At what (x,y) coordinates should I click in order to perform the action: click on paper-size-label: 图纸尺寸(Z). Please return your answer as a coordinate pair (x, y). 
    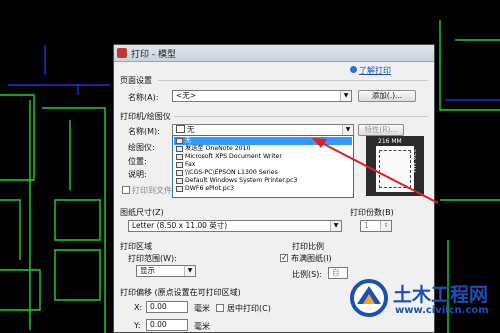
    Looking at the image, I should click on (142, 212).